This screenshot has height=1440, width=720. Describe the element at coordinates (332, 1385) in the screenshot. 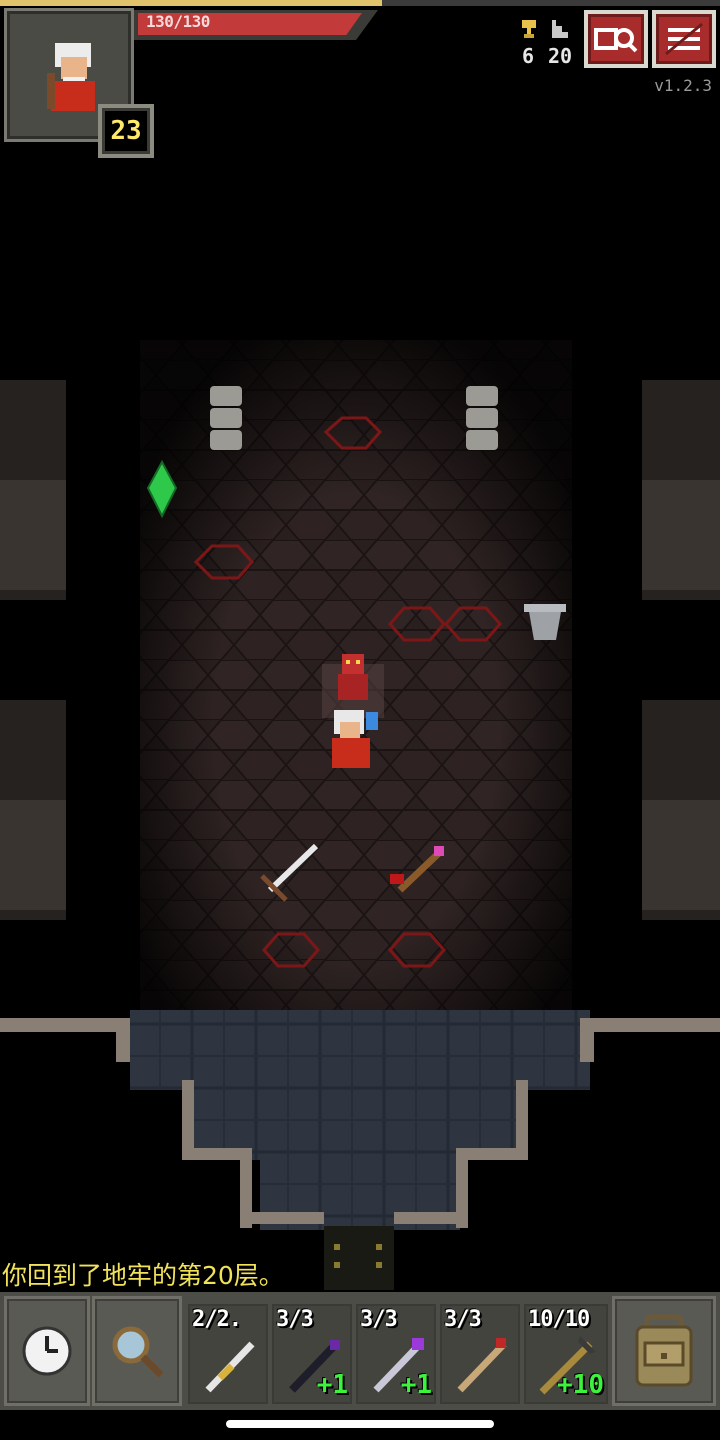

I see `quickslot-2-bonus: +1` at that location.